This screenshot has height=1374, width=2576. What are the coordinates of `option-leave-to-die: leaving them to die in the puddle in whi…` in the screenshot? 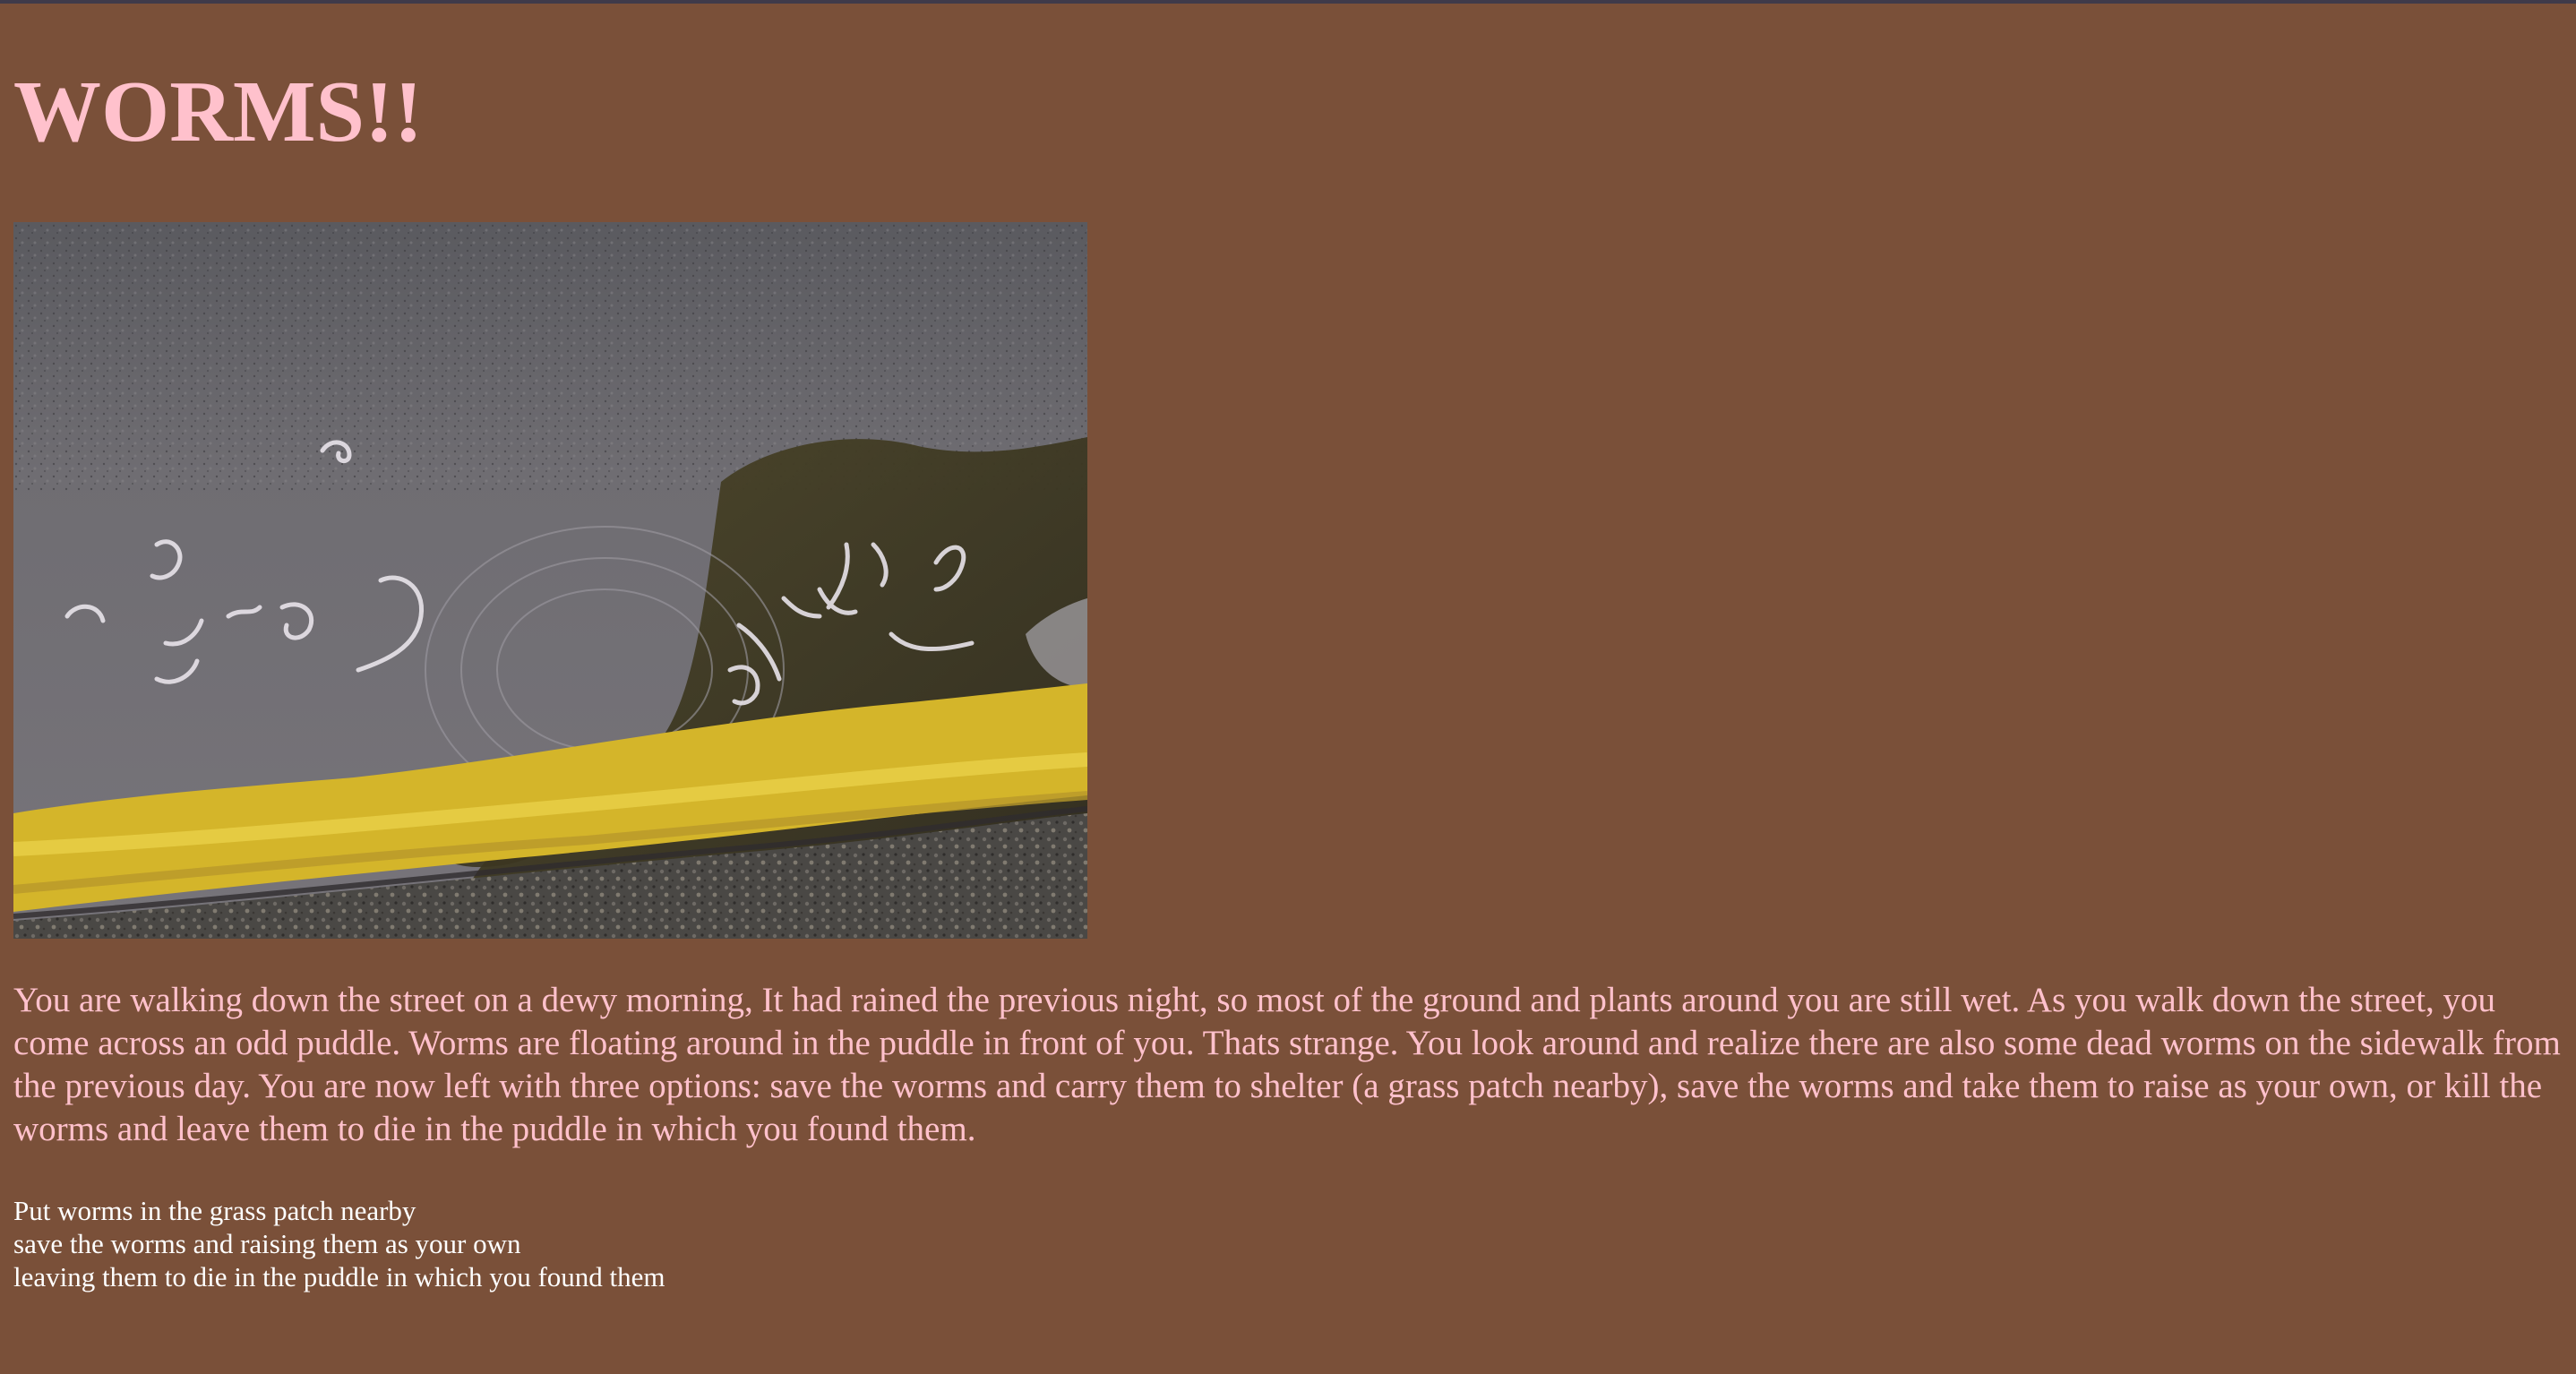 It's located at (339, 1276).